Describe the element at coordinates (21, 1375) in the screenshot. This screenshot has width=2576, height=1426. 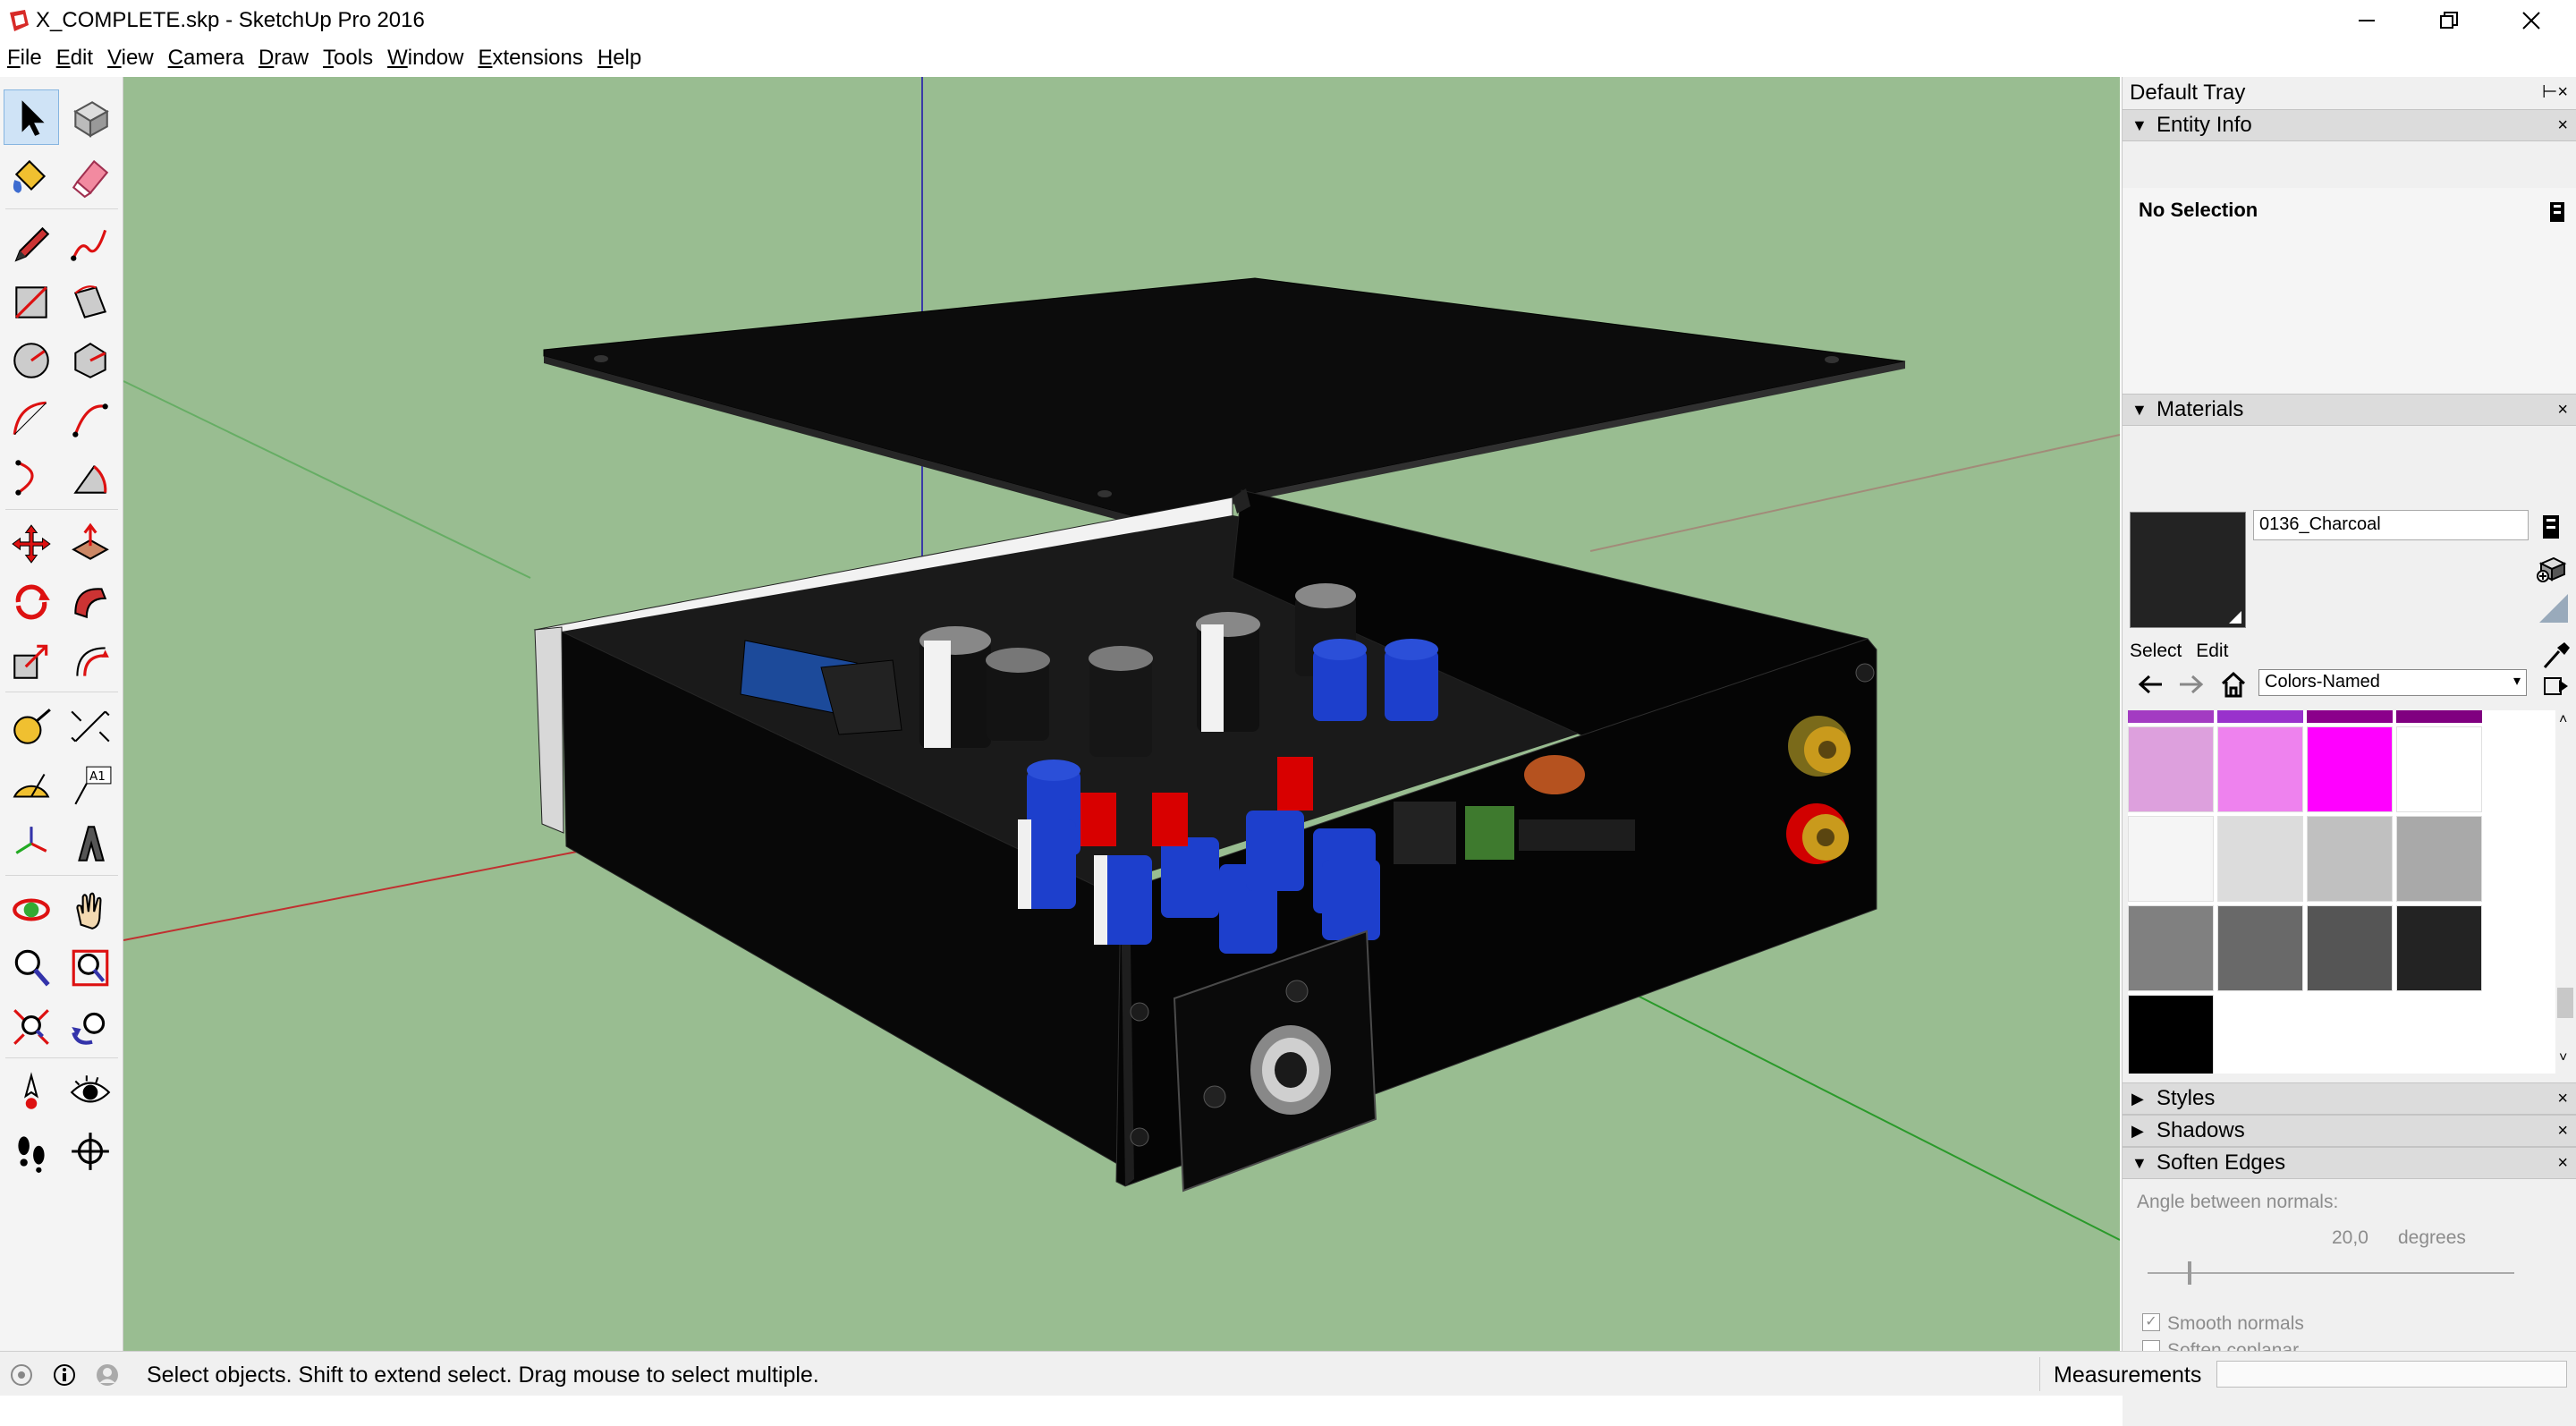
I see `geo-location-icon` at that location.